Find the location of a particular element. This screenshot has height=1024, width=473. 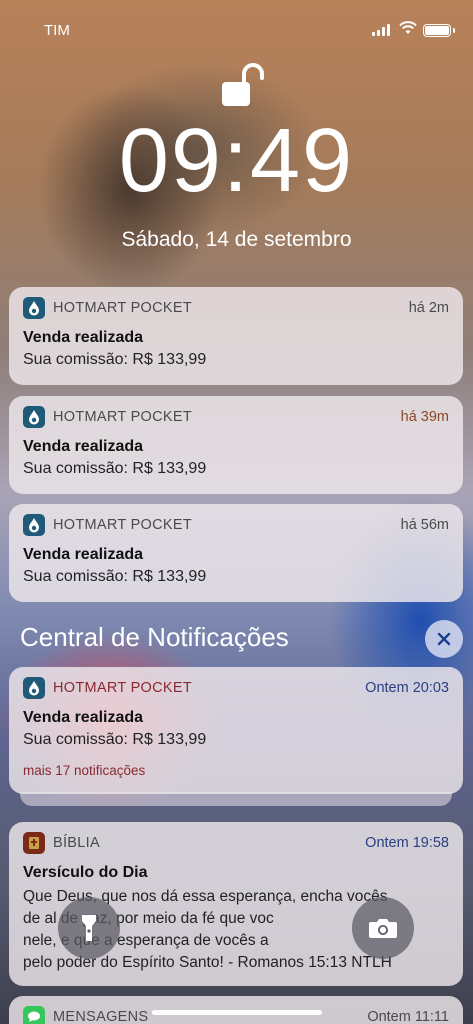

messages-app-icon is located at coordinates (34, 1015).